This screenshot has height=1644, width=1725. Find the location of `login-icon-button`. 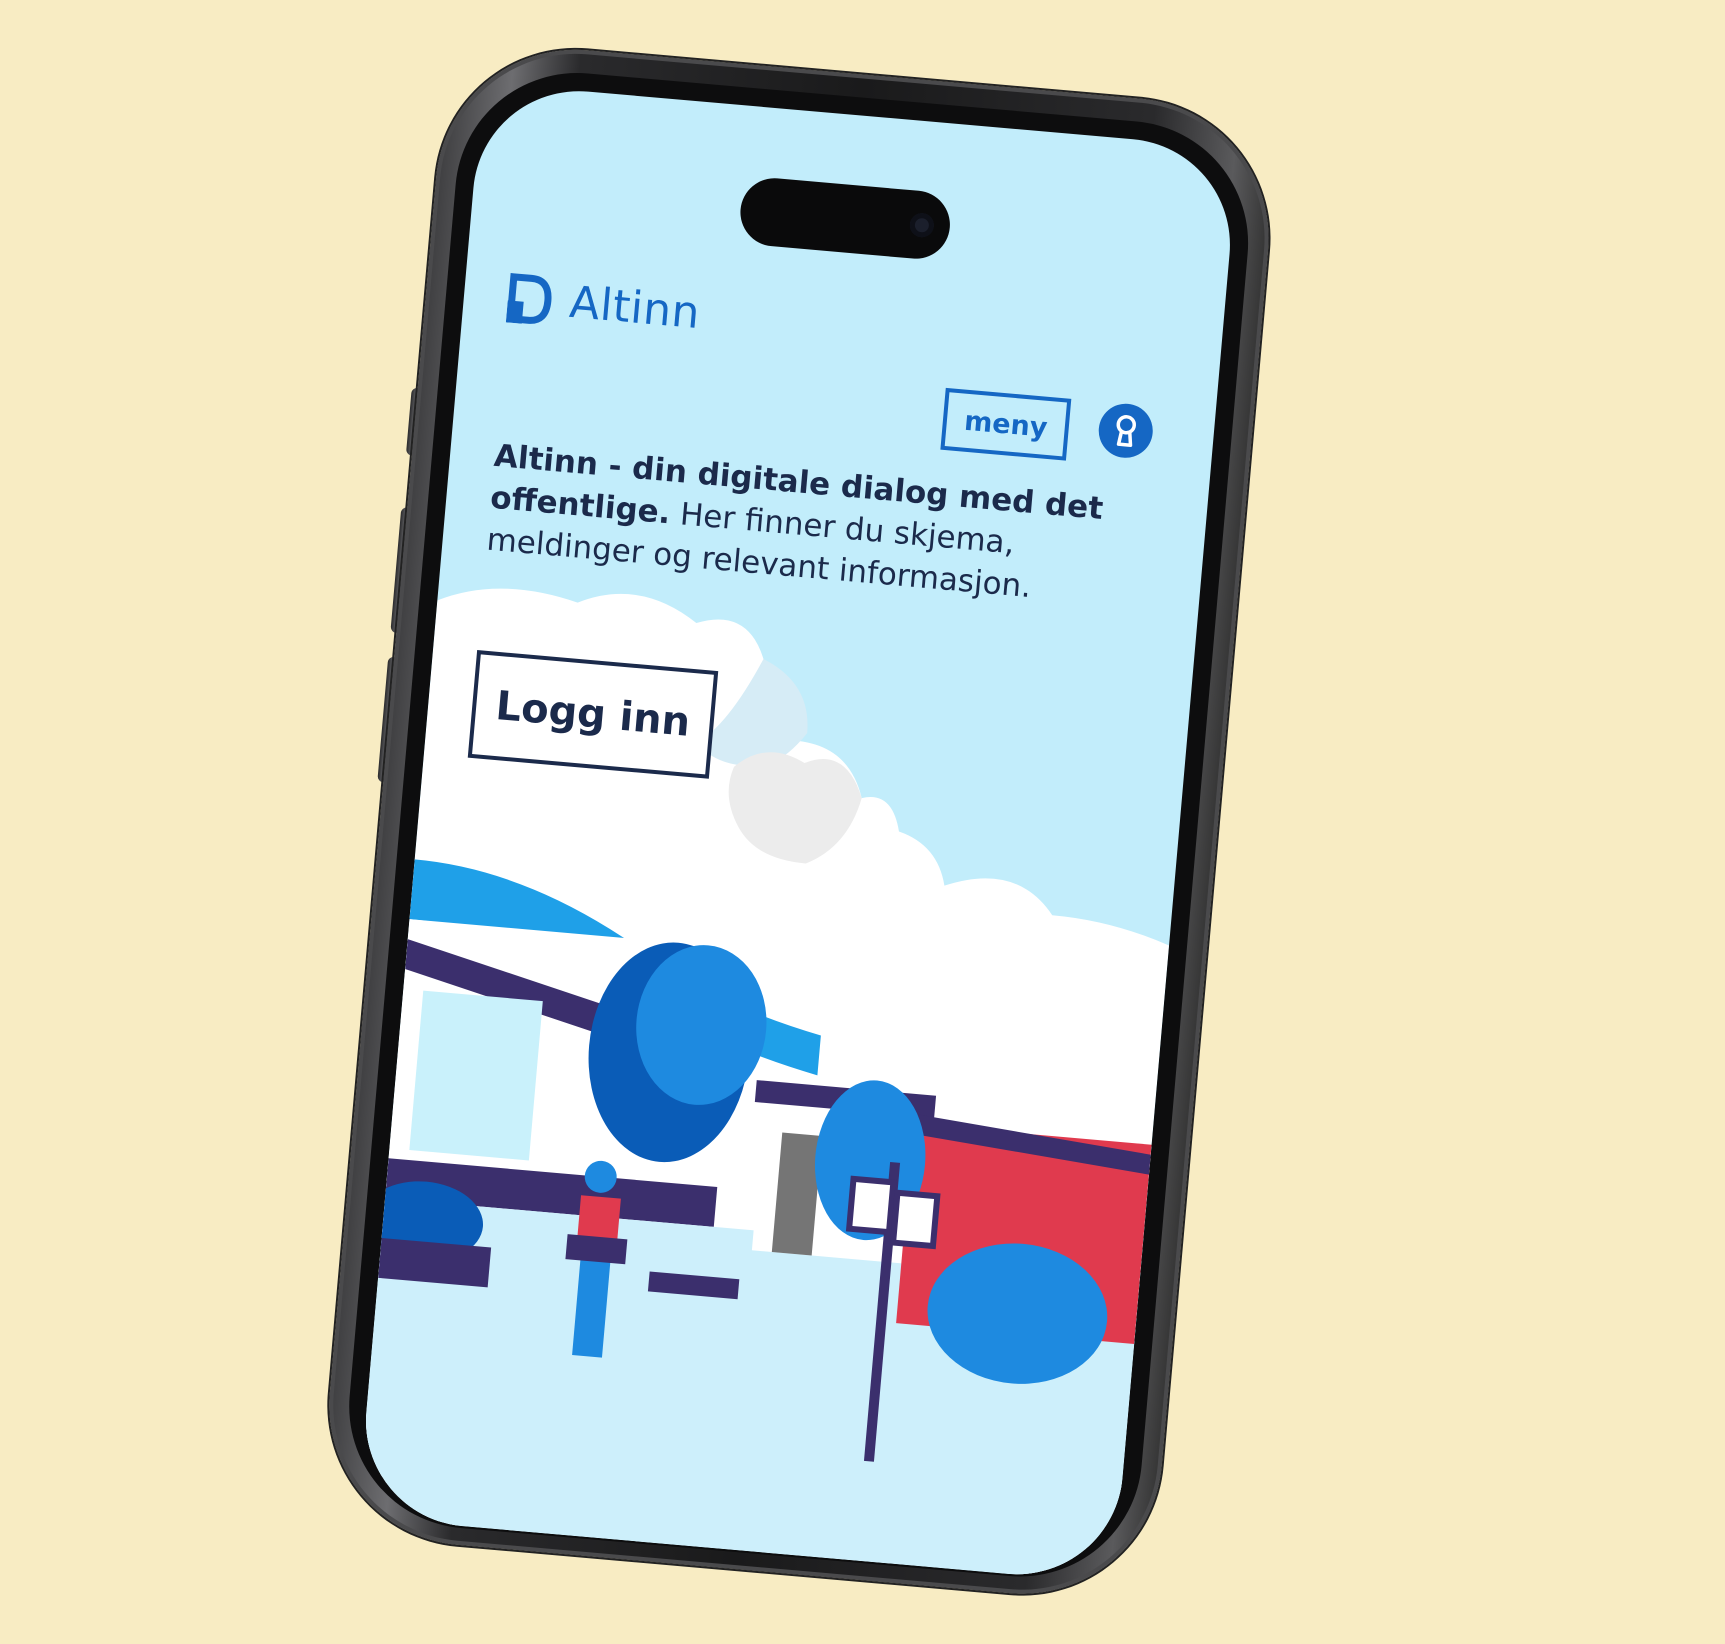

login-icon-button is located at coordinates (1125, 431).